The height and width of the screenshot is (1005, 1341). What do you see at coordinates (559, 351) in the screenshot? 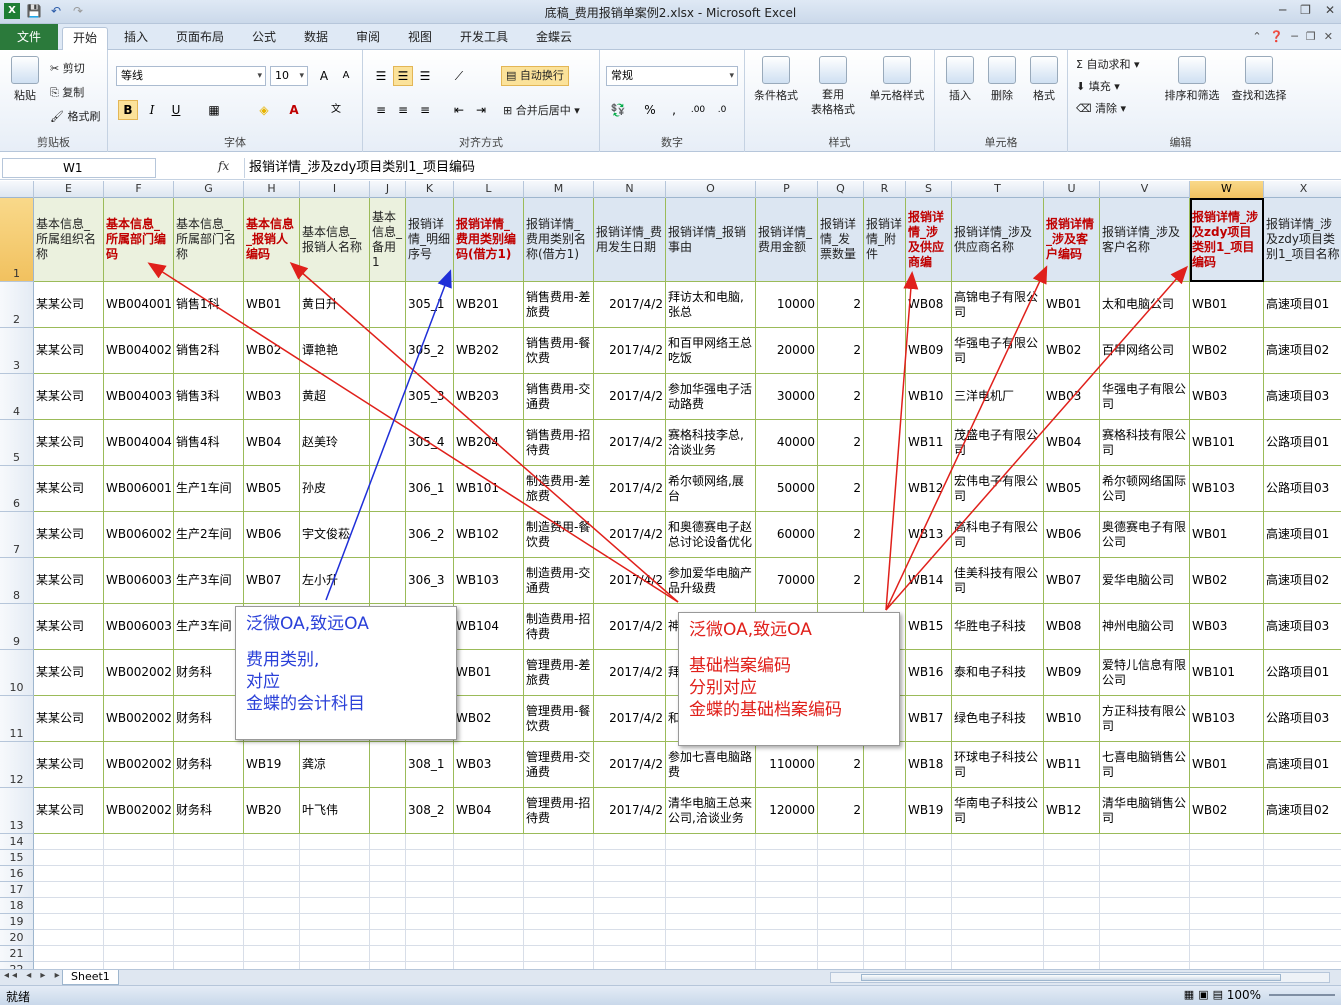
I see `table-cell: 销售费用-餐饮费` at bounding box center [559, 351].